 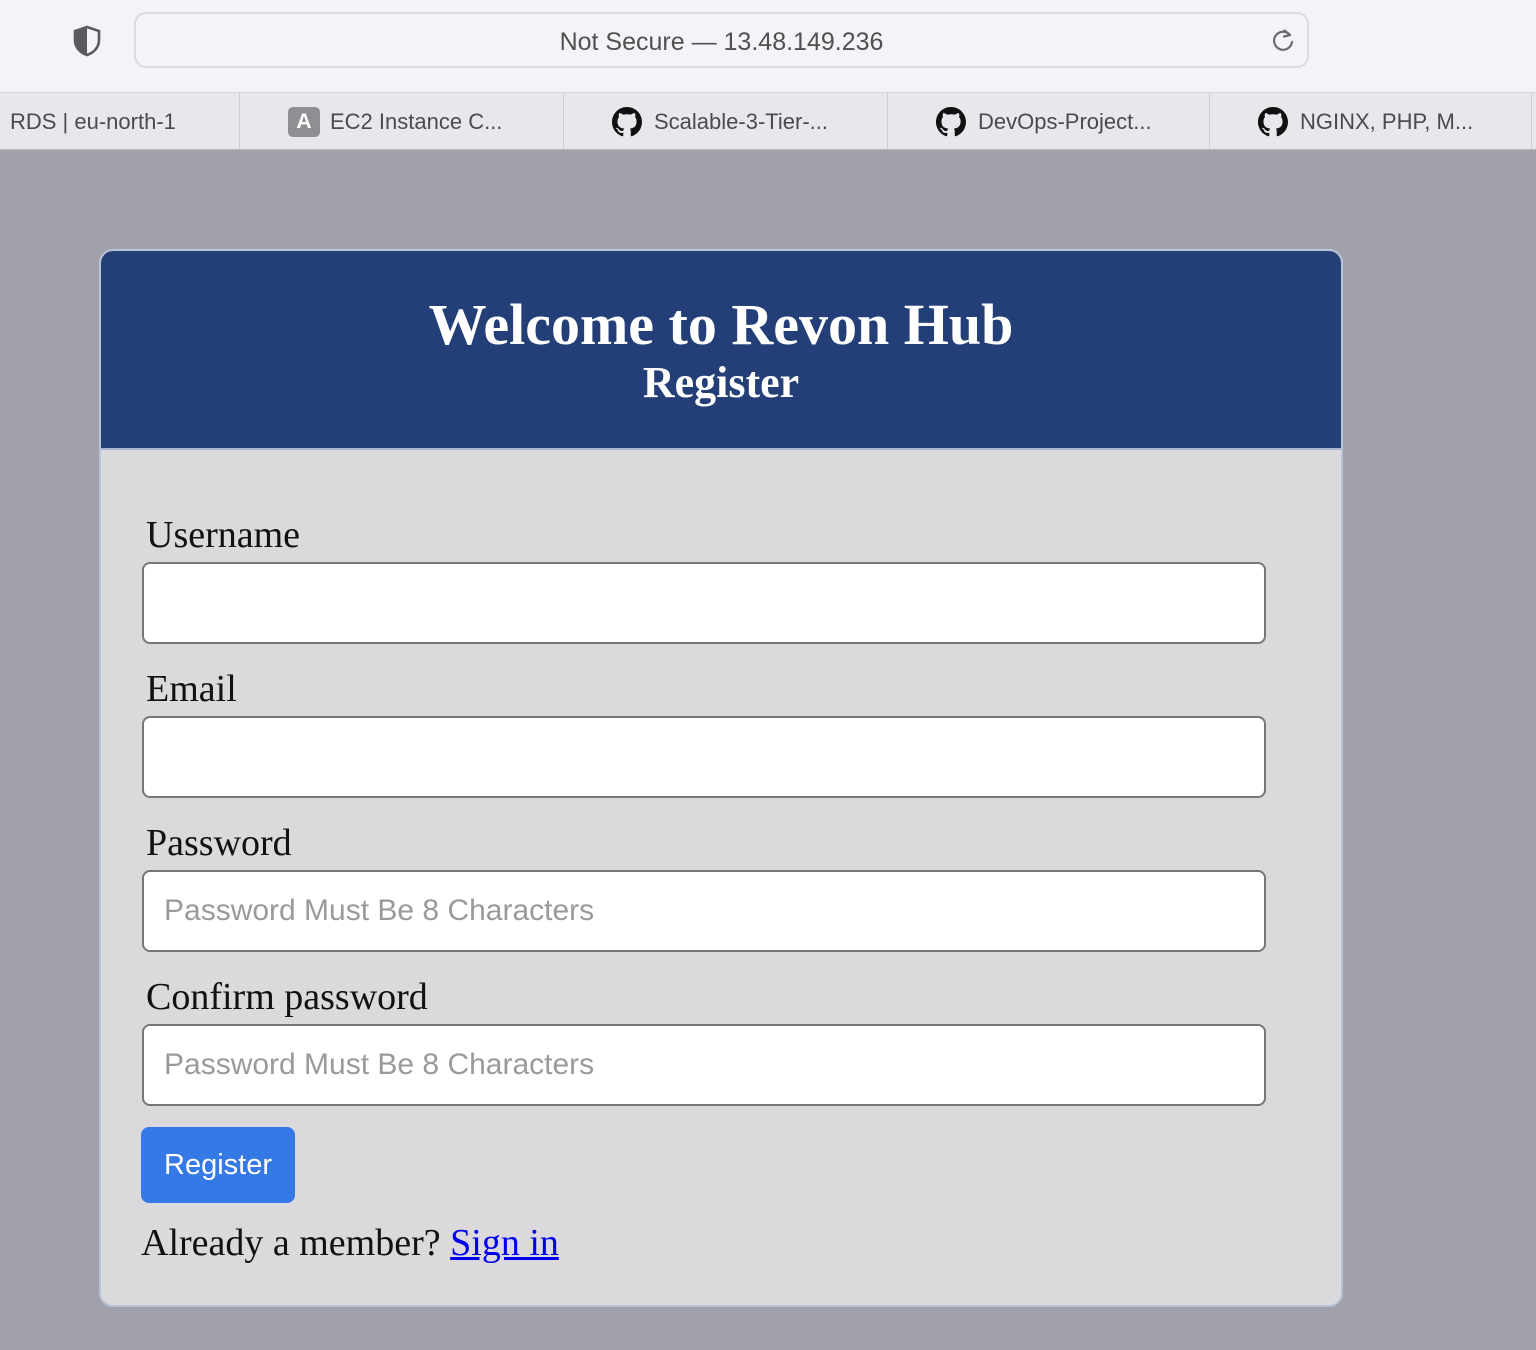 What do you see at coordinates (219, 843) in the screenshot?
I see `password-label: Password` at bounding box center [219, 843].